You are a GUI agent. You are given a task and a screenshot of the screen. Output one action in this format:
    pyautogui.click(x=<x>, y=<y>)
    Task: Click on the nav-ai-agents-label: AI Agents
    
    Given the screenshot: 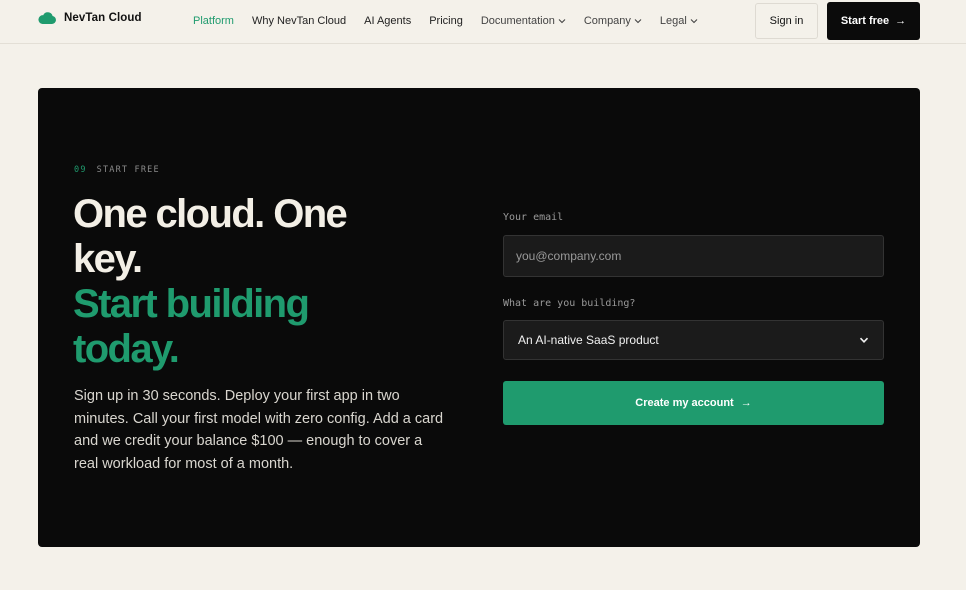 What is the action you would take?
    pyautogui.click(x=388, y=21)
    